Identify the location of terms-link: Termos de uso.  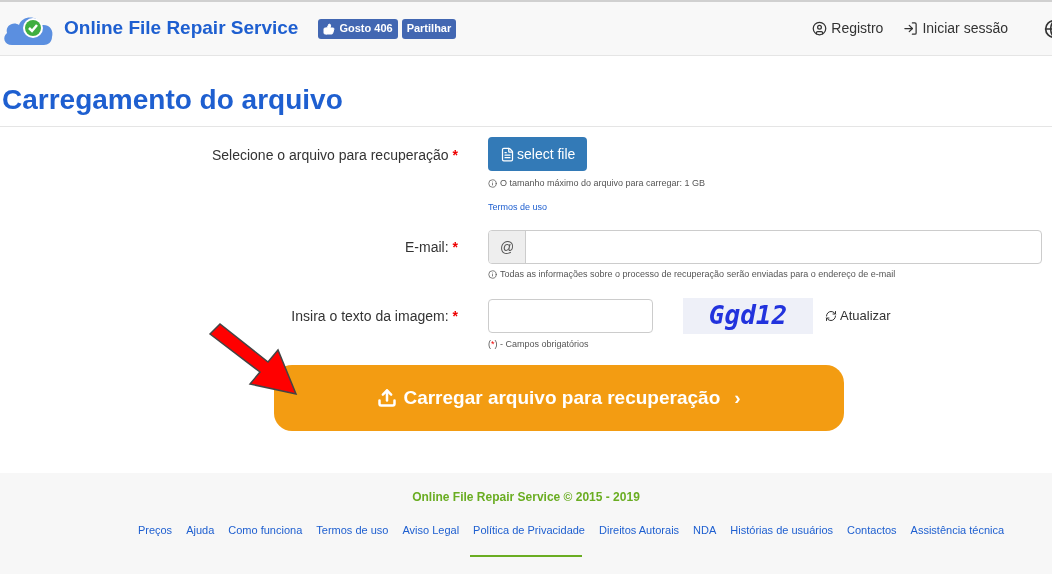
(597, 207).